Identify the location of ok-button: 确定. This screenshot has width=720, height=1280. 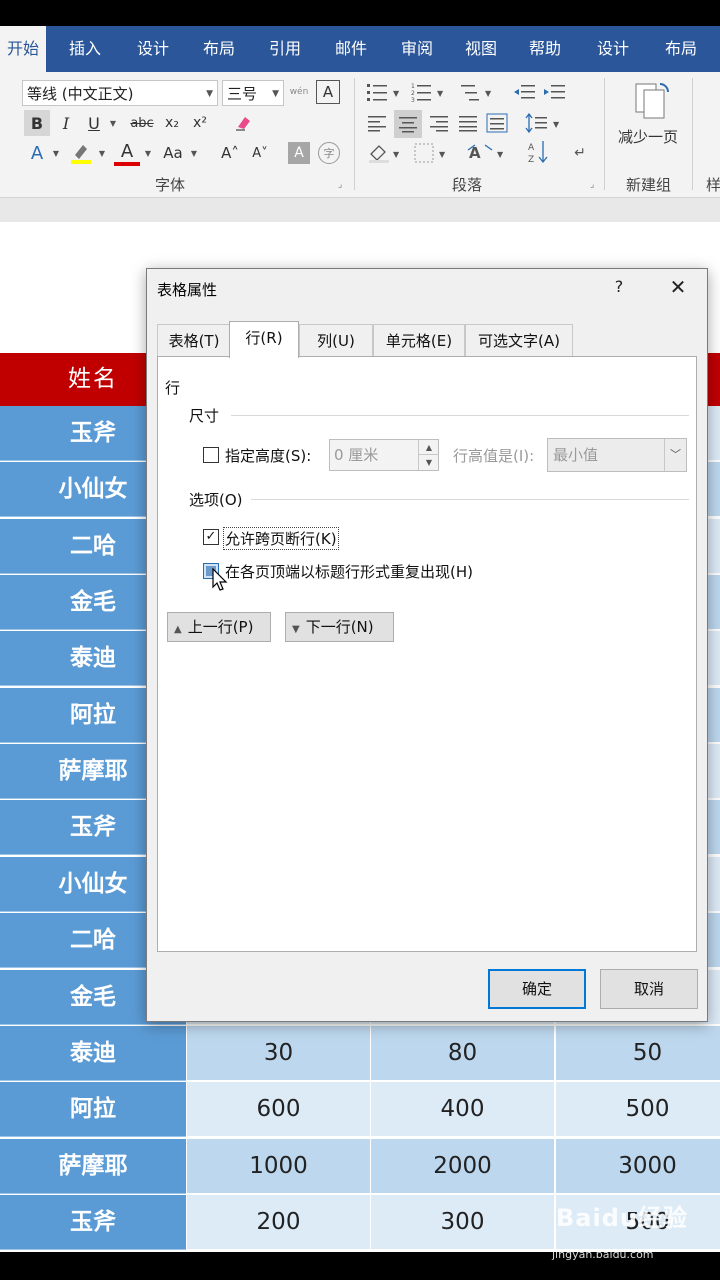
(537, 989).